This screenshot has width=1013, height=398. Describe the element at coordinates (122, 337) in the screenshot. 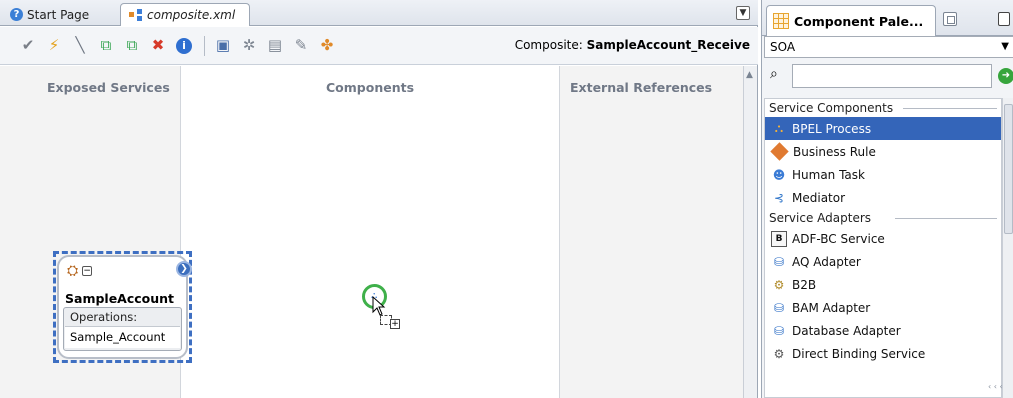

I see `operation-item: Sample_Account` at that location.